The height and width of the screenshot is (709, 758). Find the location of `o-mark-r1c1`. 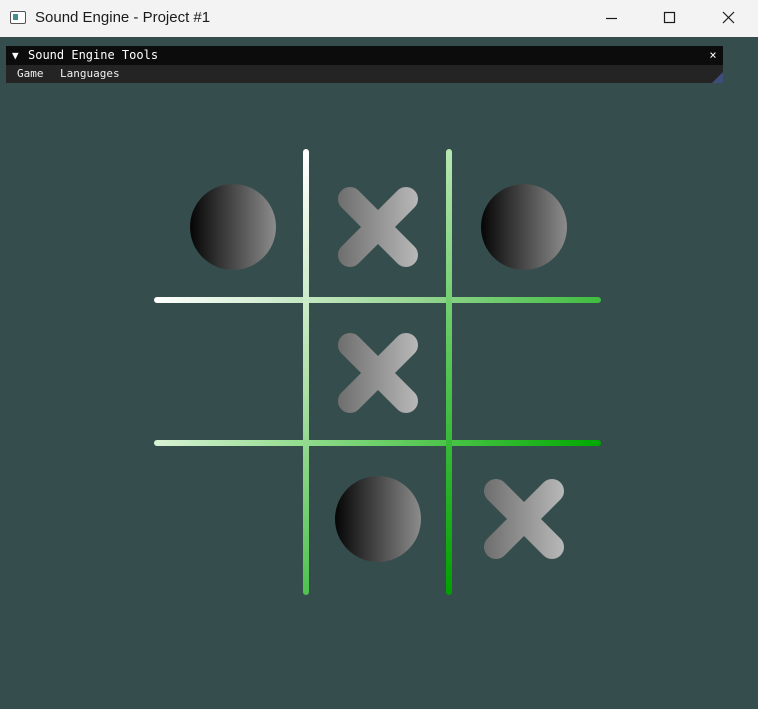

o-mark-r1c1 is located at coordinates (233, 227).